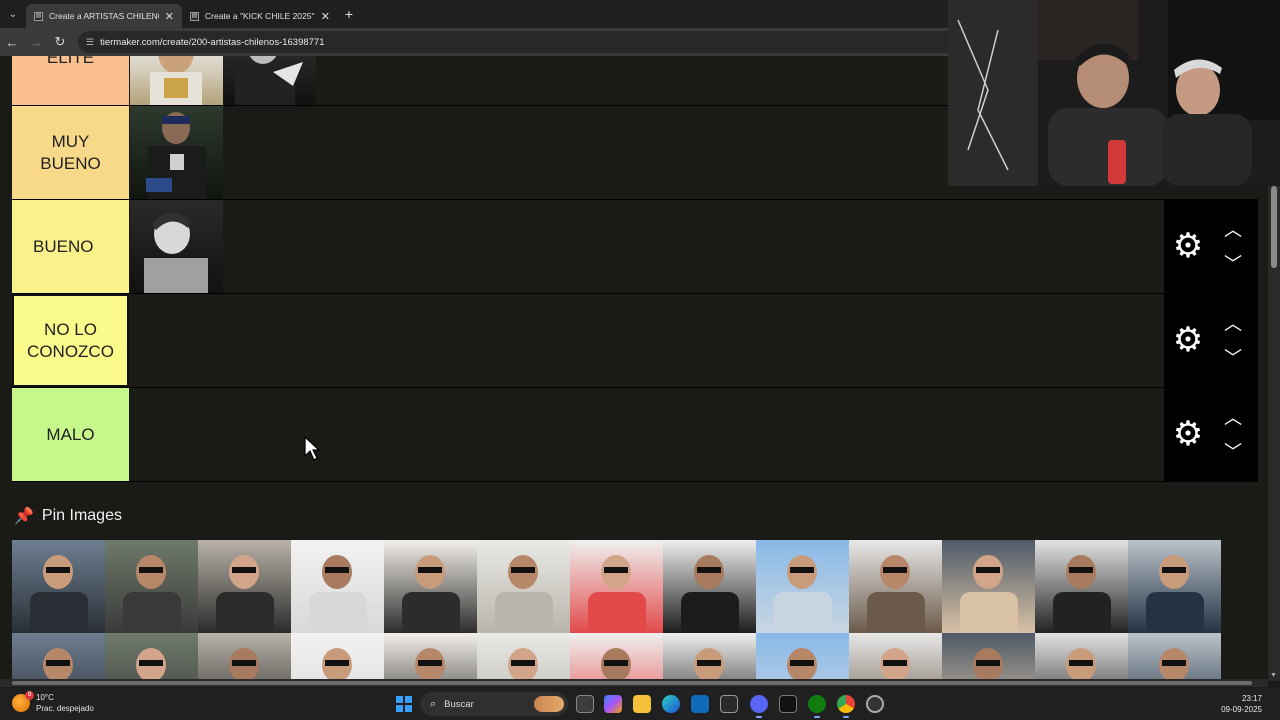 The height and width of the screenshot is (720, 1280). I want to click on weather-widget: 9 10°C Prac. despejado, so click(53, 702).